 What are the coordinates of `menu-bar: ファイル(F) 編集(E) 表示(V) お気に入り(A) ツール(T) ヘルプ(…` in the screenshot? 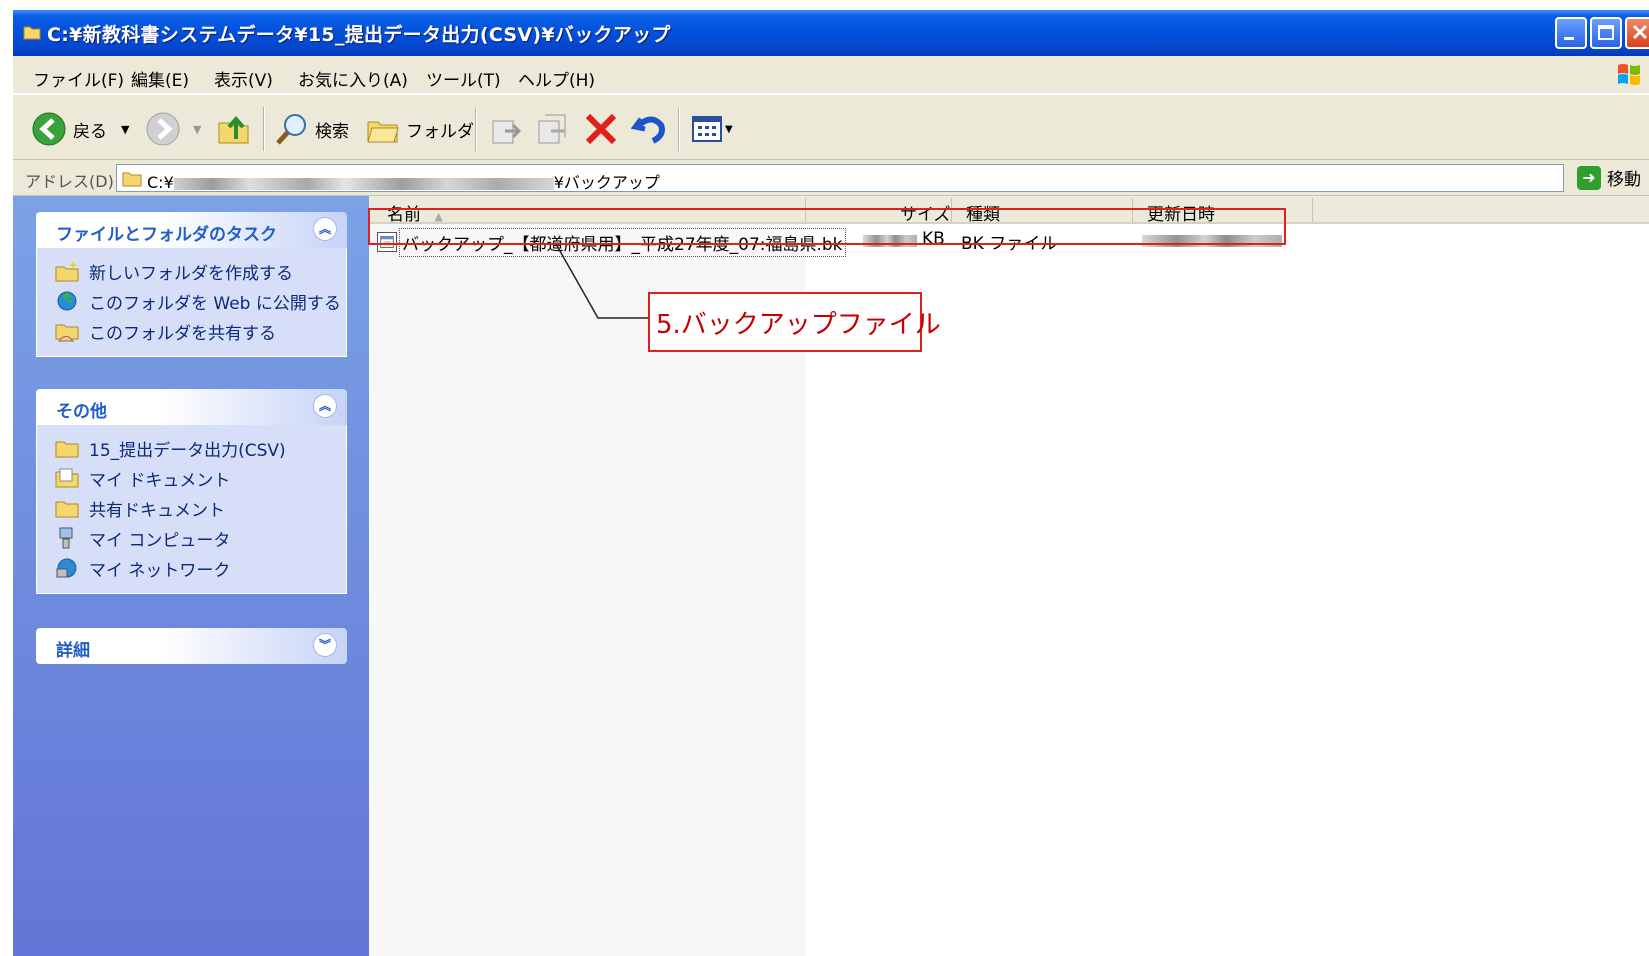 It's located at (831, 75).